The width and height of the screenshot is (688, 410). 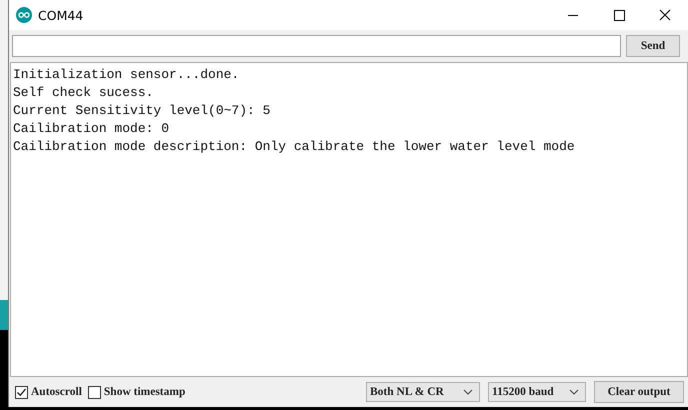 I want to click on output-line: Cailibration mode description: Only calibrate the lower water level mode, so click(x=294, y=147).